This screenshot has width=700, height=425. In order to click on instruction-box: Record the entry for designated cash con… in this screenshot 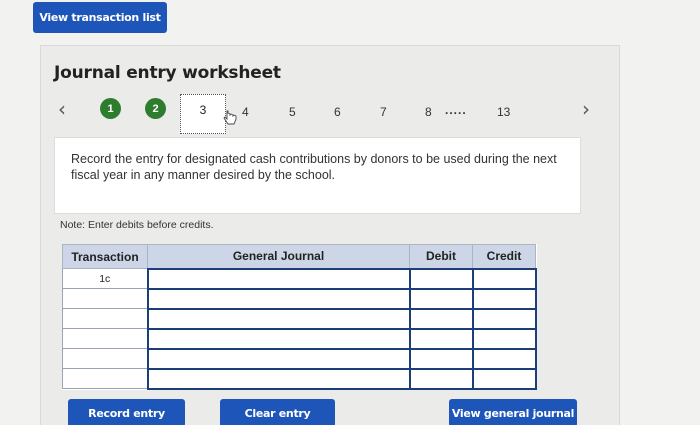, I will do `click(317, 175)`.